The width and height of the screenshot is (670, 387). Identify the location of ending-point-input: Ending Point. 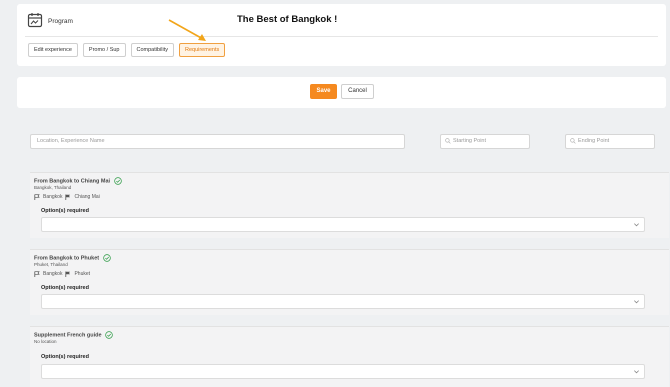
(610, 141).